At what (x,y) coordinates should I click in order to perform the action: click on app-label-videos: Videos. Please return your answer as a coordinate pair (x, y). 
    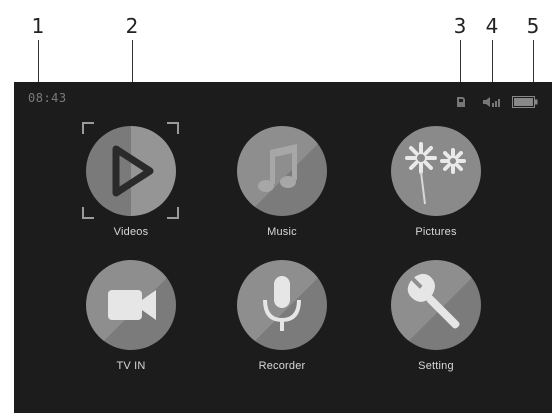
    Looking at the image, I should click on (131, 232).